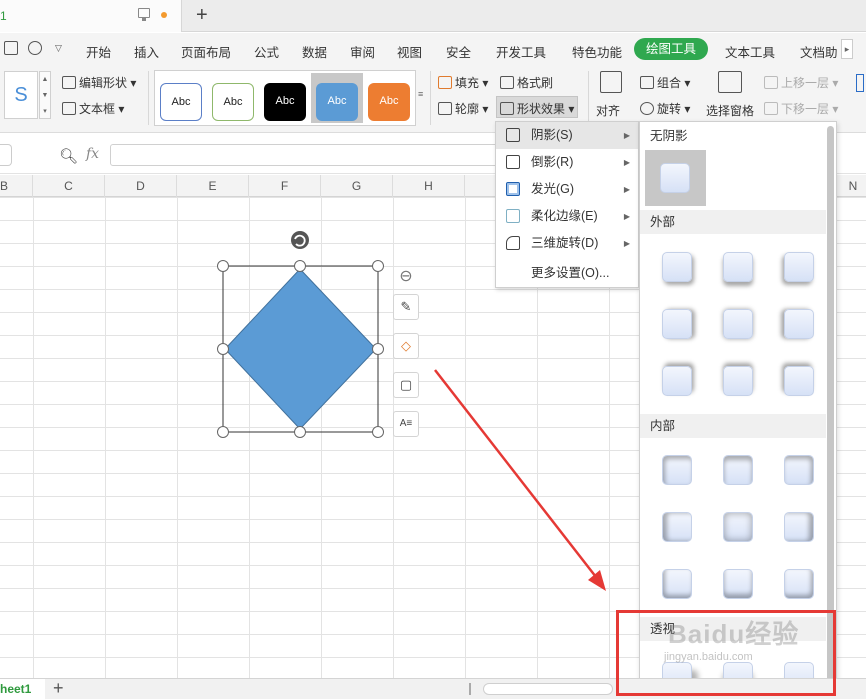  Describe the element at coordinates (429, 186) in the screenshot. I see `column-header-h: H` at that location.